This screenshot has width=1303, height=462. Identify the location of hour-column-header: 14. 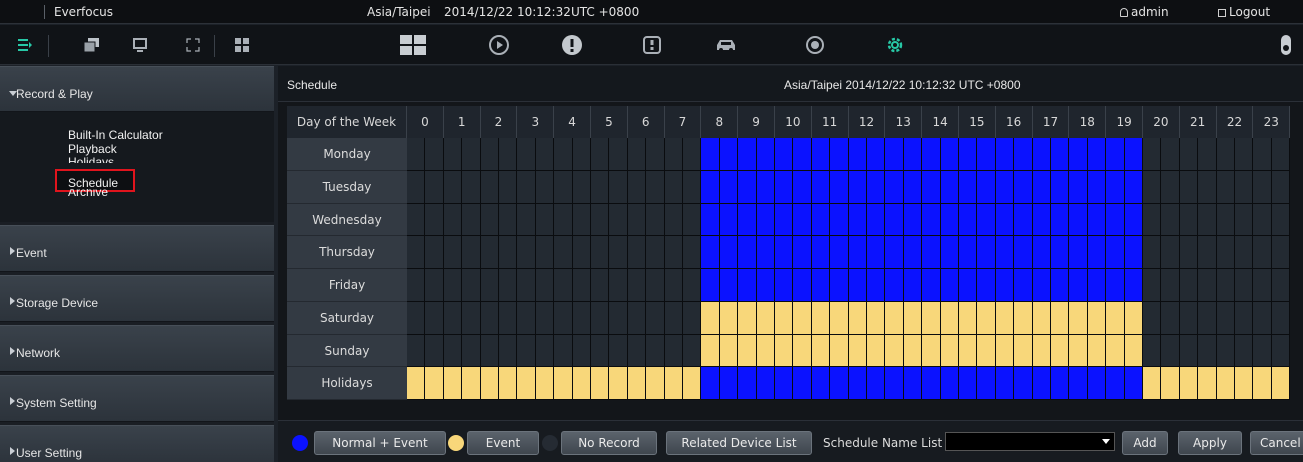
(940, 122).